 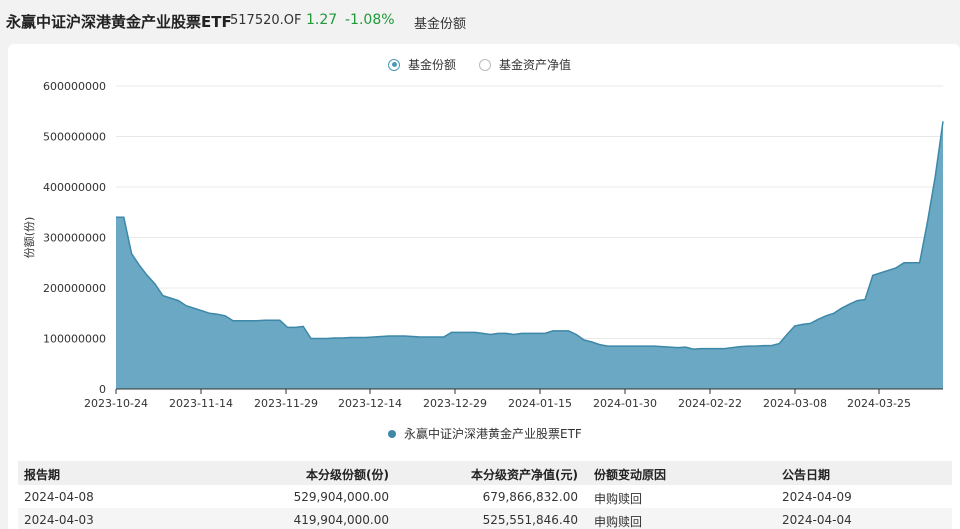 I want to click on cell-report-period: 2024-04-08, so click(x=59, y=497).